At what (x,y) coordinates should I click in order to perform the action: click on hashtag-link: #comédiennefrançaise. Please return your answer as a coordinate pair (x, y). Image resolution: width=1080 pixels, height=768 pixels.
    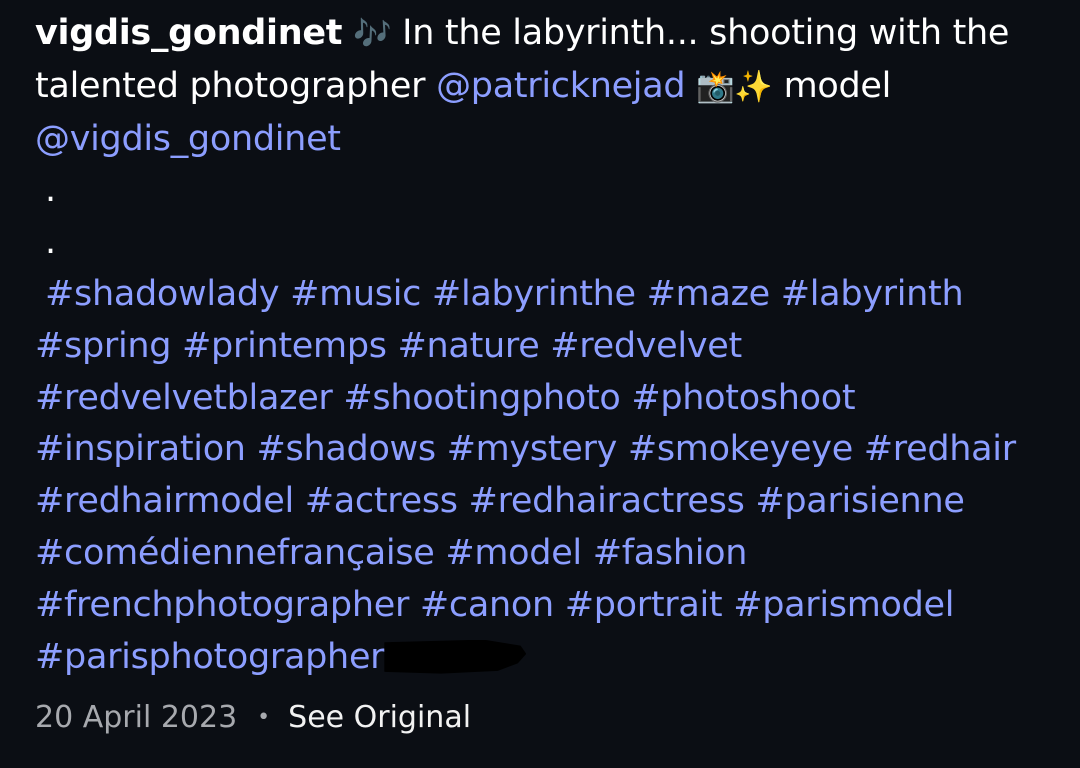
    Looking at the image, I should click on (235, 553).